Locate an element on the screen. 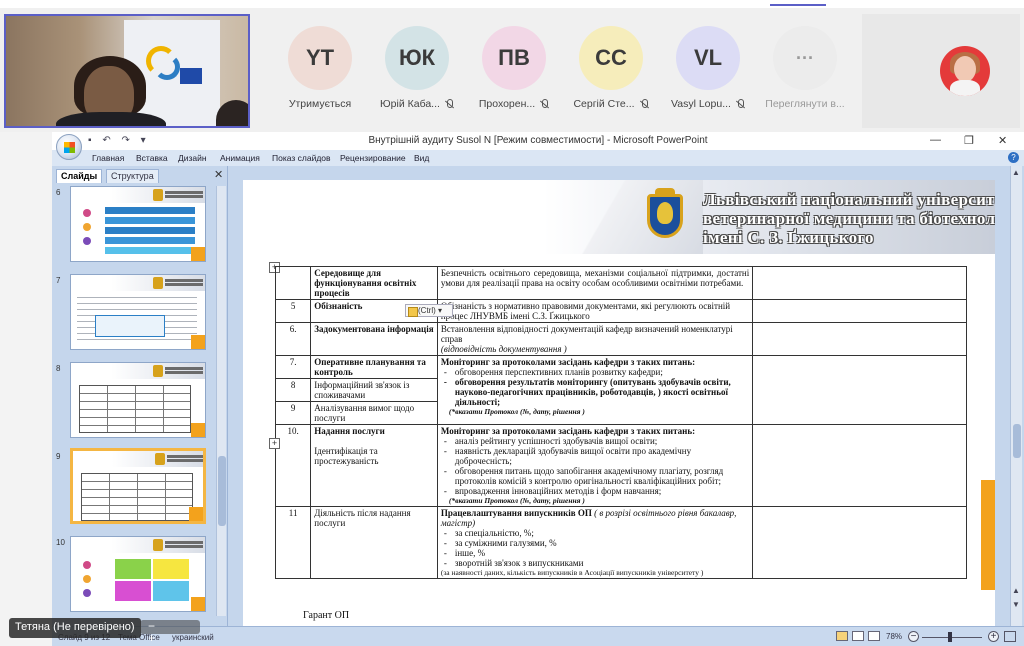 This screenshot has width=1024, height=646. zoom-level: 78% is located at coordinates (894, 636).